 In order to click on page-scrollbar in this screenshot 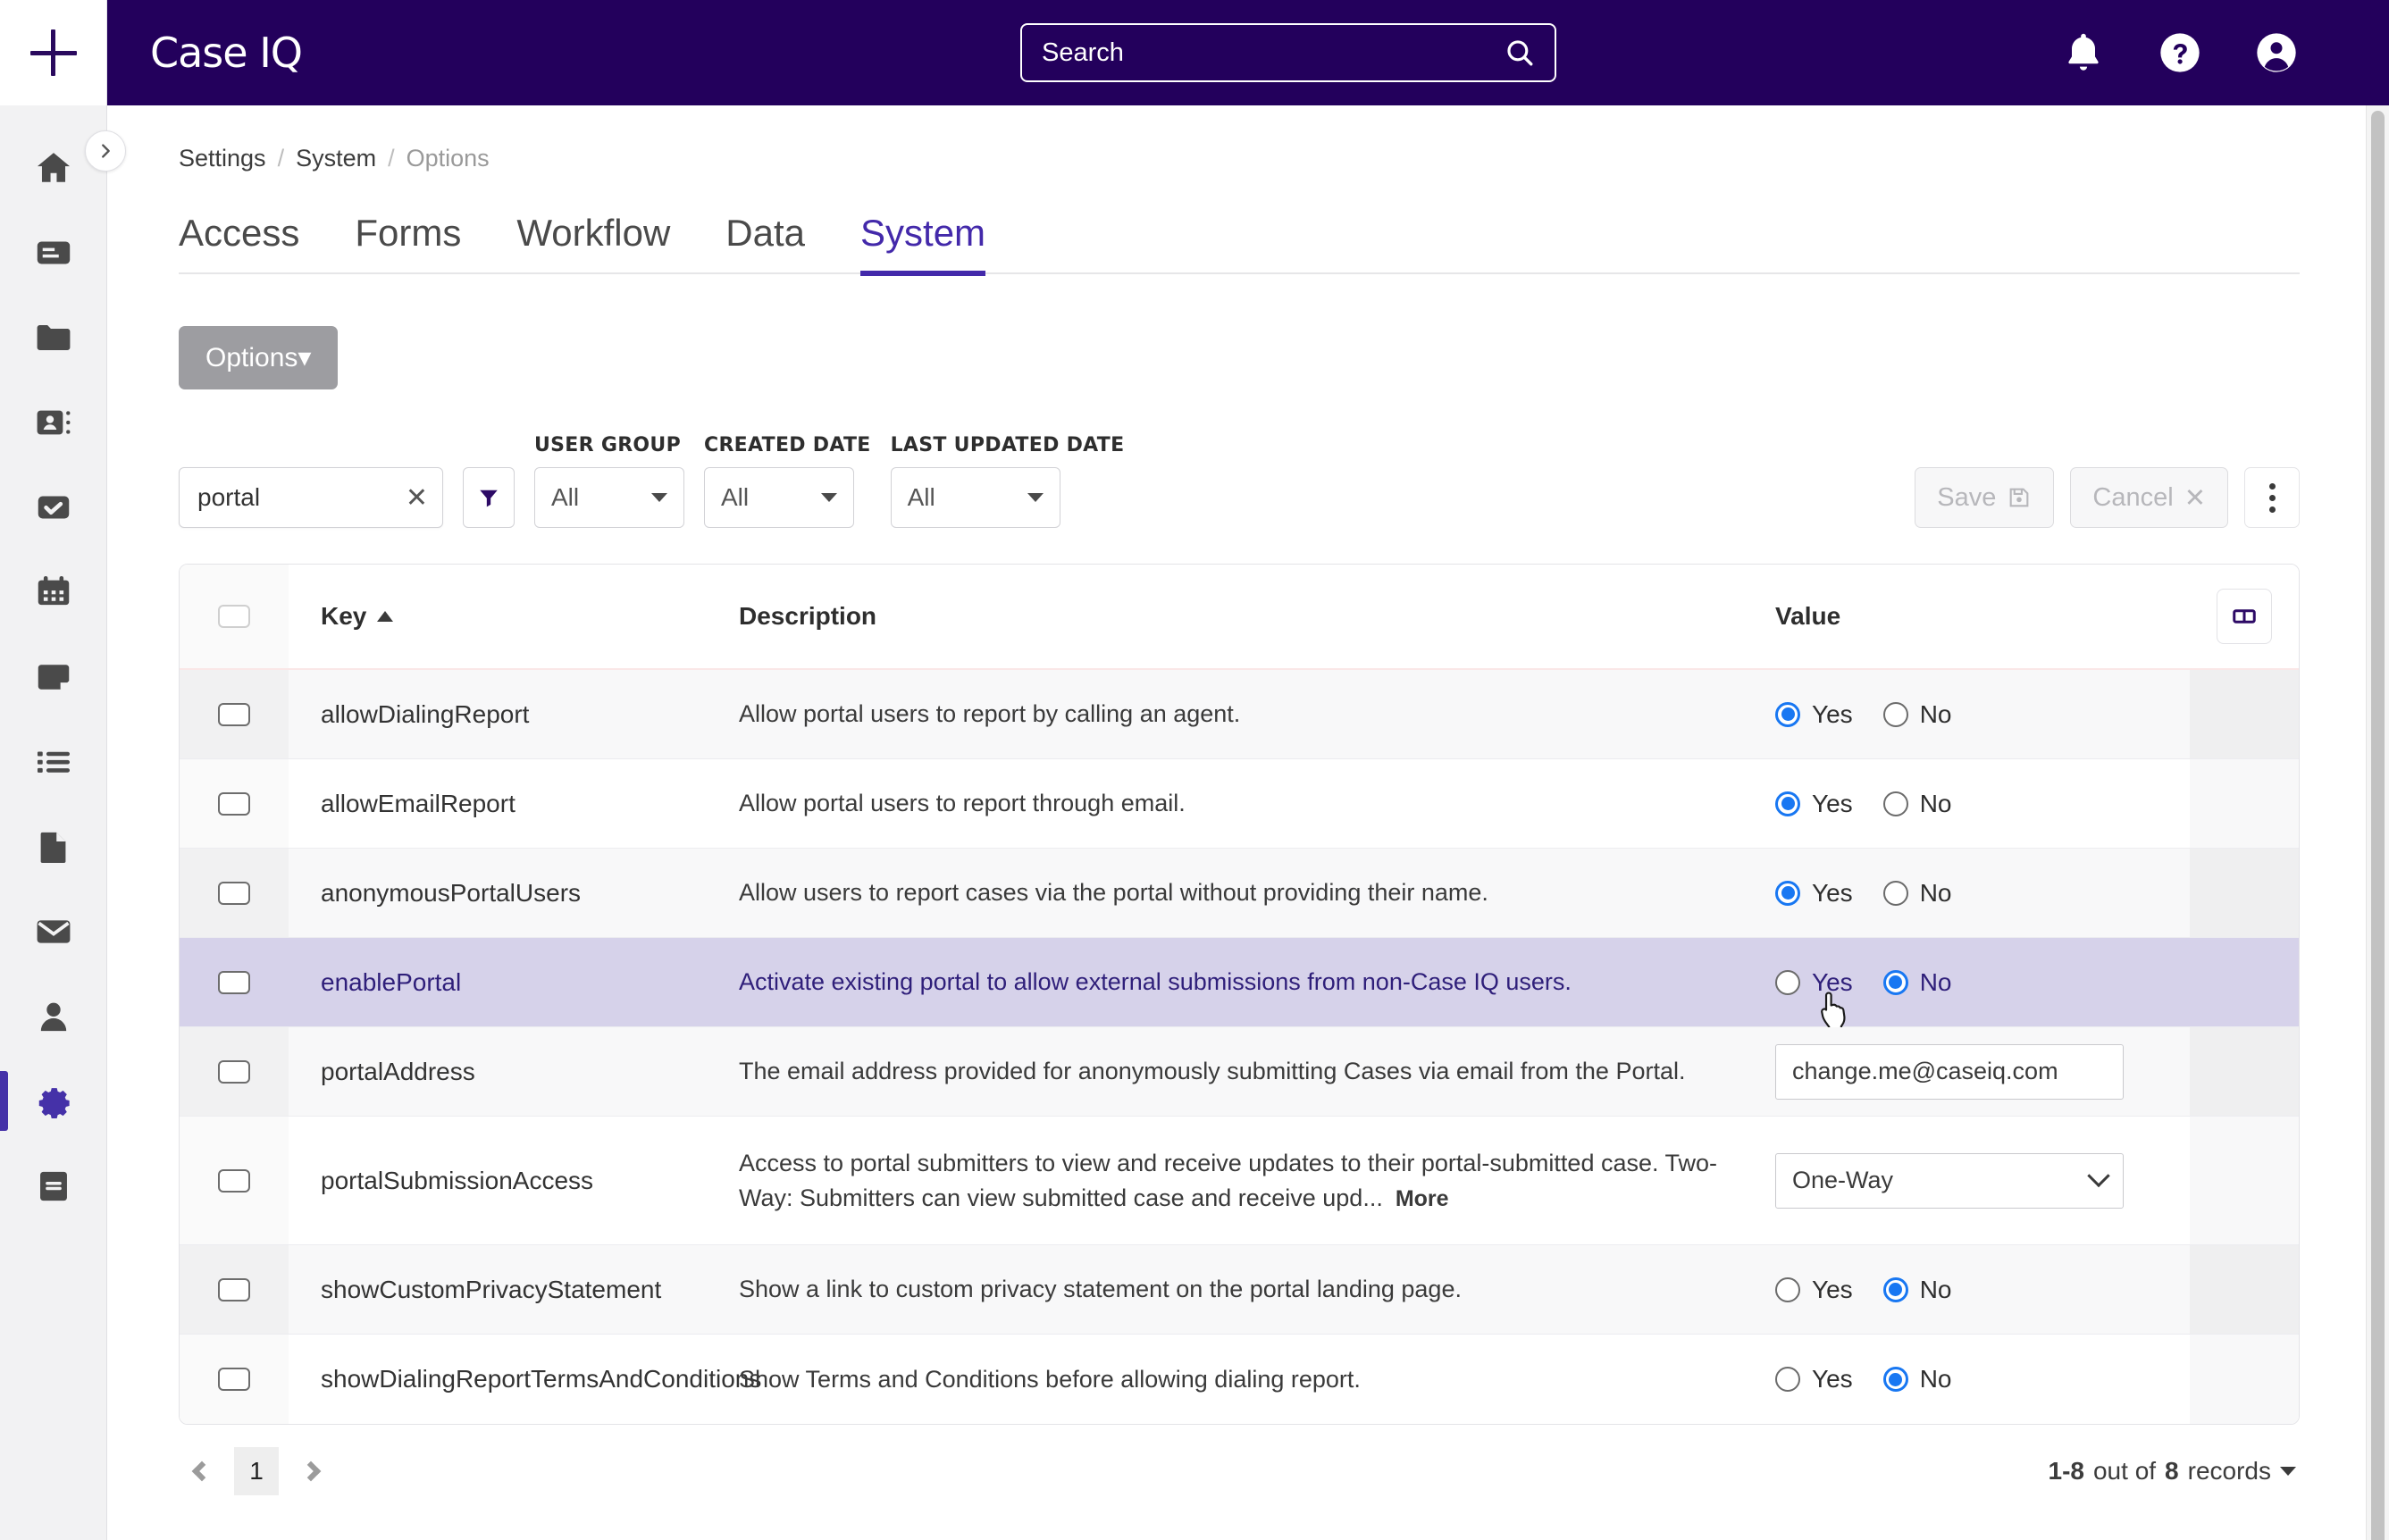, I will do `click(2377, 822)`.